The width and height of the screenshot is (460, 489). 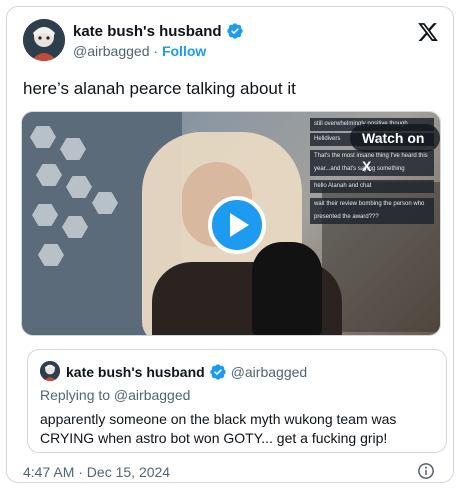 I want to click on info-icon, so click(x=426, y=471).